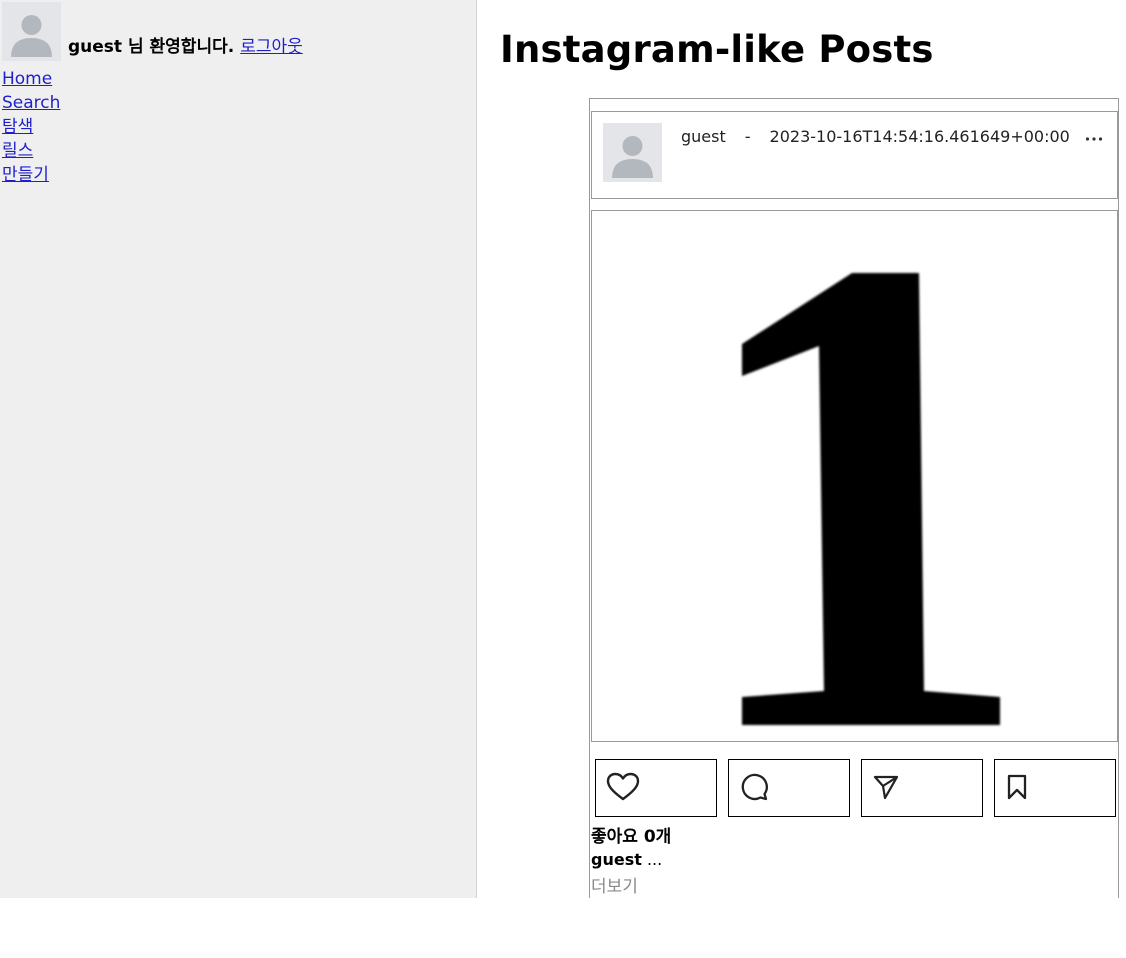 The image size is (1126, 958). What do you see at coordinates (31, 103) in the screenshot?
I see `nav-search-link: Search` at bounding box center [31, 103].